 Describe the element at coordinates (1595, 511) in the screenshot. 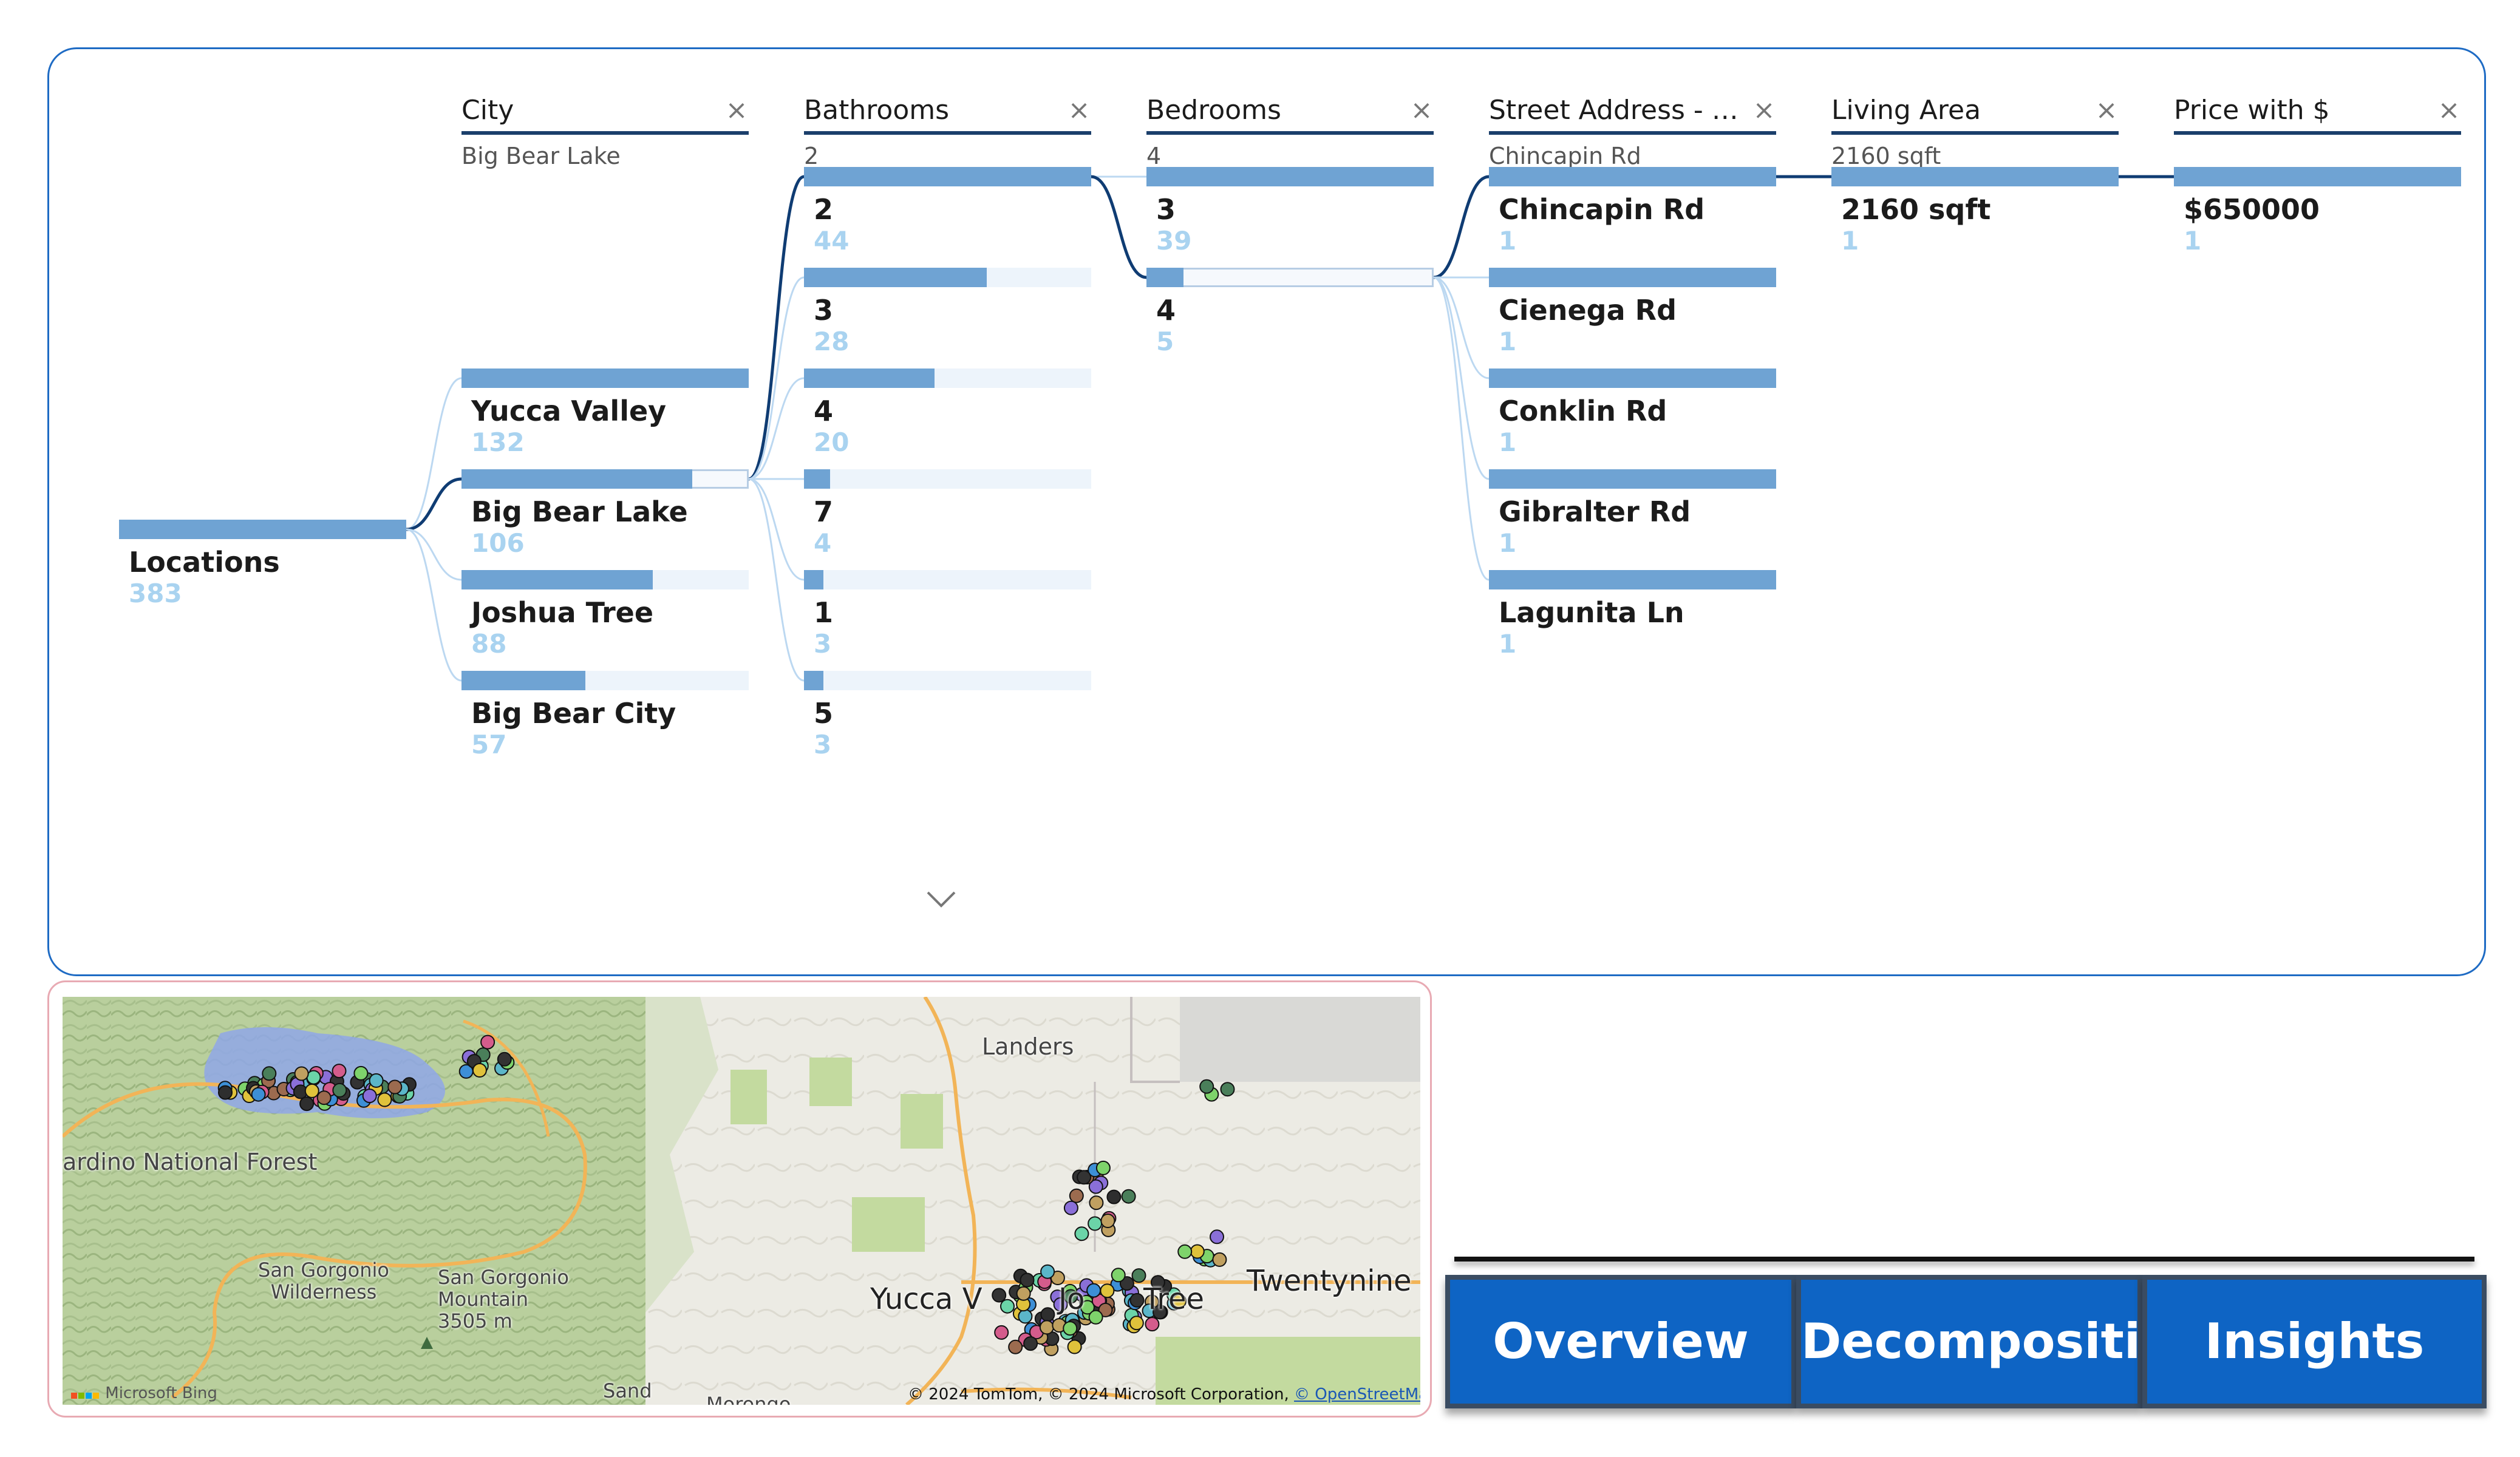

I see `node-label: Gibralter Rd` at that location.